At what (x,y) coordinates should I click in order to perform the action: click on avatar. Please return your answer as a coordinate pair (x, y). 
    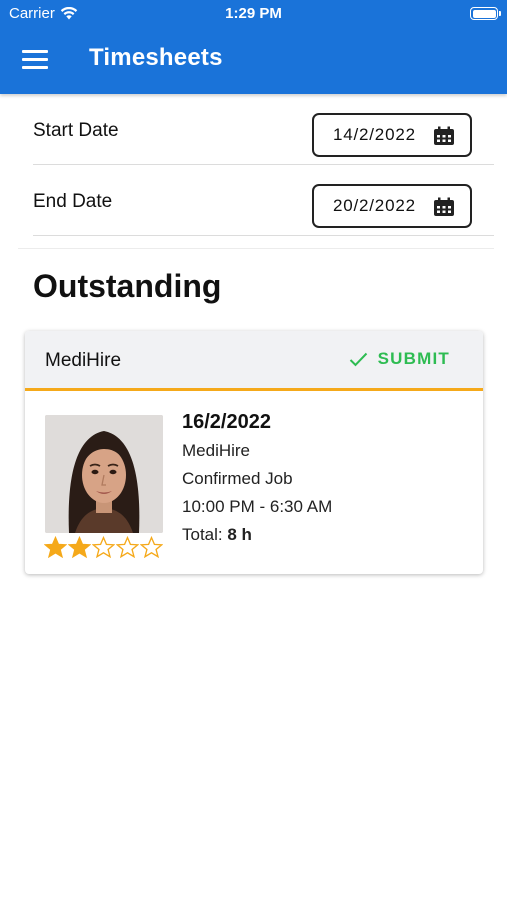
    Looking at the image, I should click on (104, 474).